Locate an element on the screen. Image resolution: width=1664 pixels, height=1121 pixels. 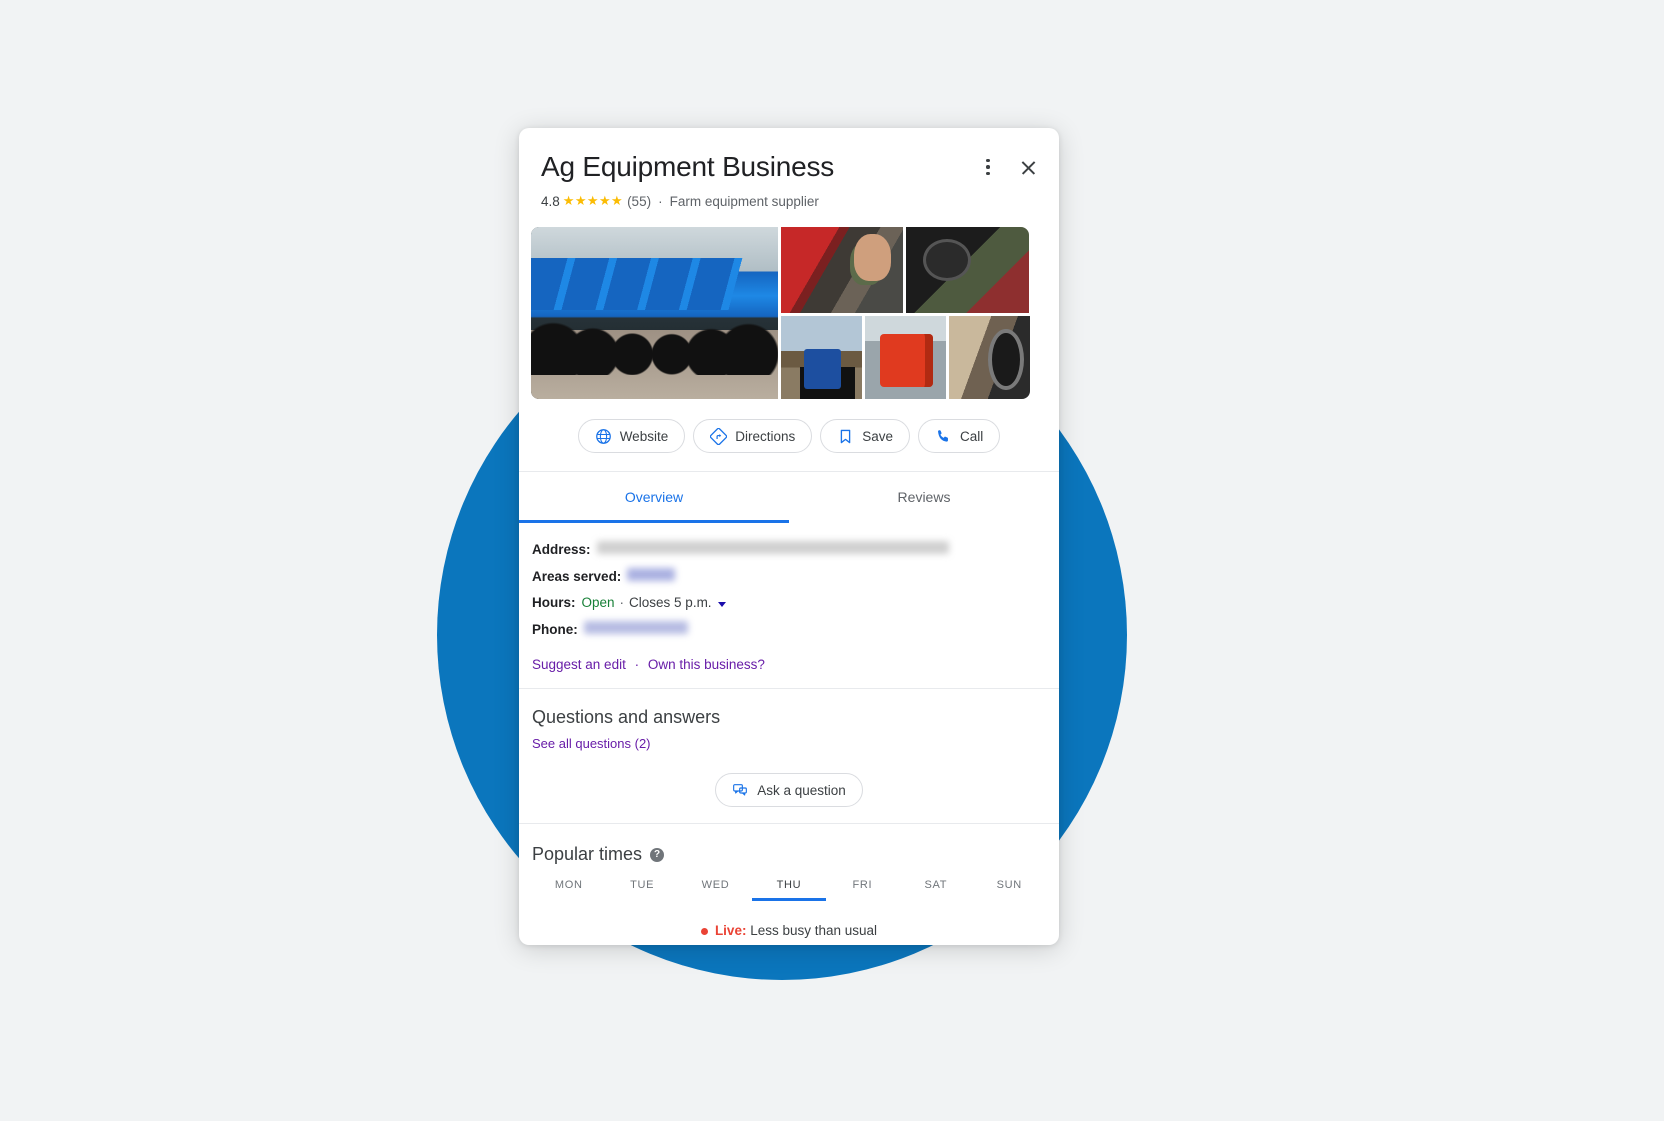
star-rating-icon: ★★★★★ is located at coordinates (593, 200).